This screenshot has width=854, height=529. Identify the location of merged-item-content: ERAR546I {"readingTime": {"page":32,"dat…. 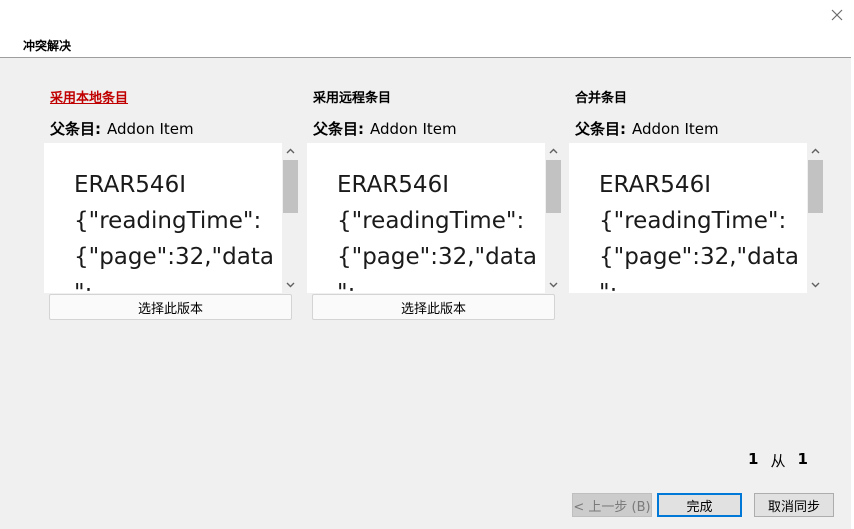
(699, 232).